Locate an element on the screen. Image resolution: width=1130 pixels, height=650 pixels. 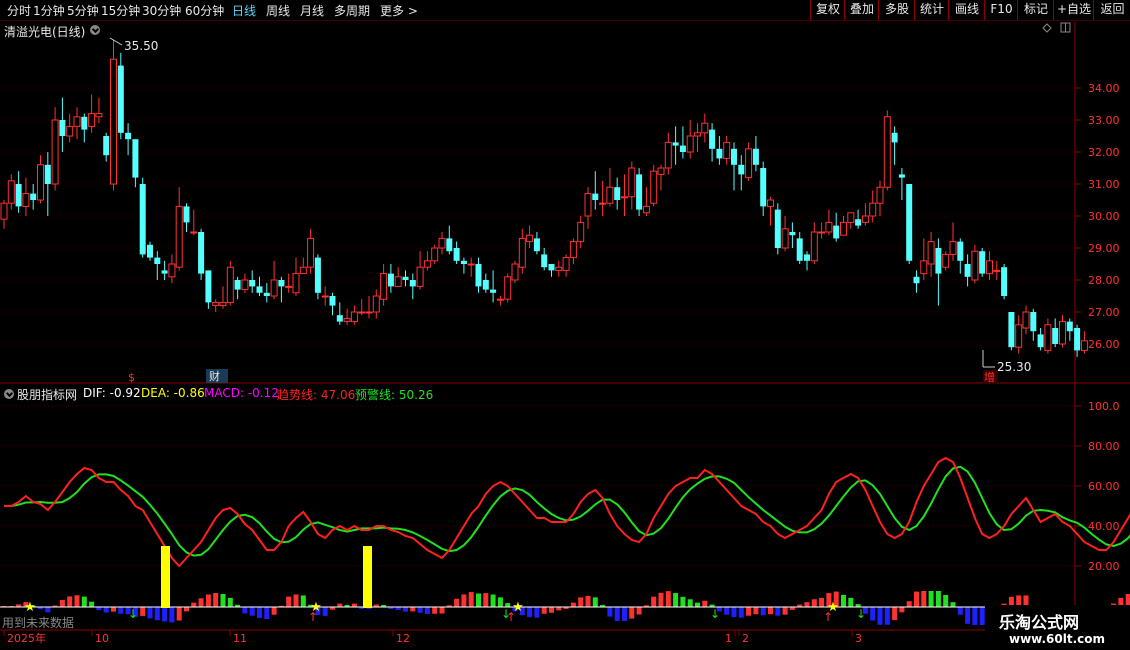
diamond-icon is located at coordinates (1047, 28).